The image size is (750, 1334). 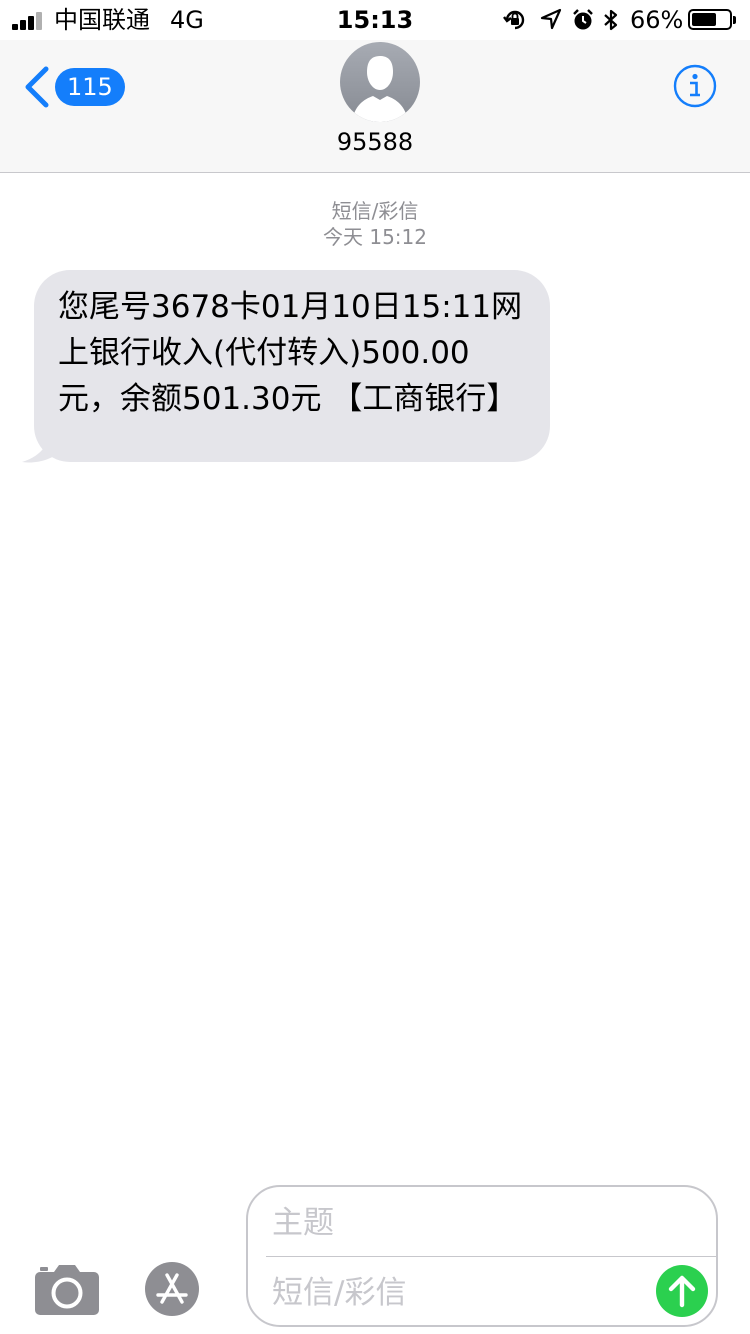 I want to click on info-button, so click(x=695, y=86).